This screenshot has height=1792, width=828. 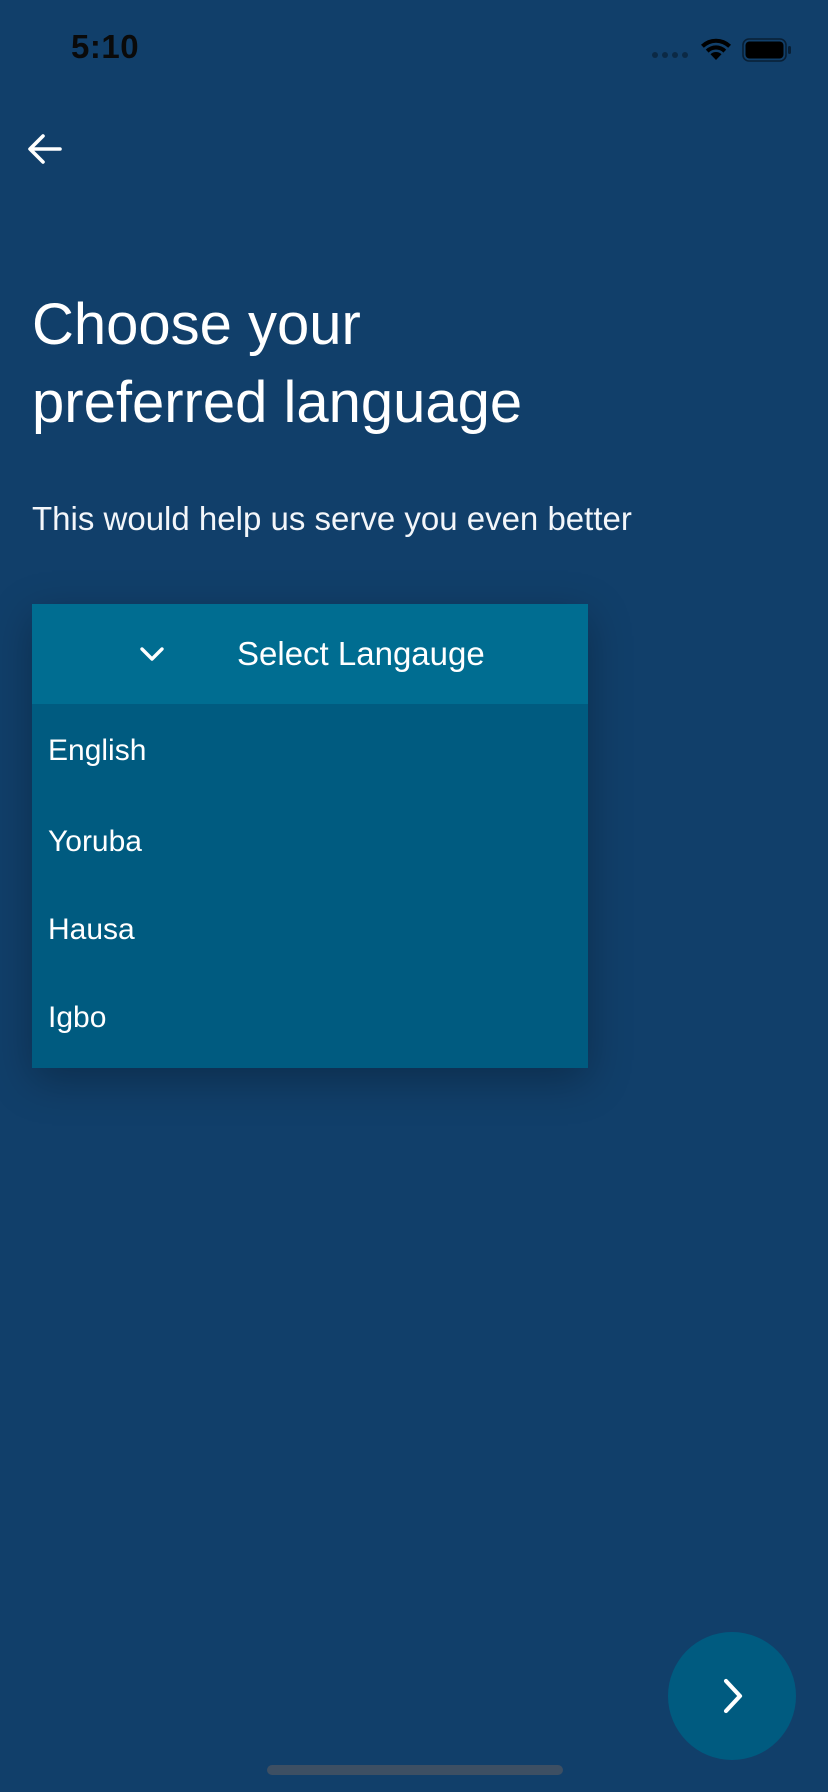 I want to click on arrow-left-icon, so click(x=45, y=149).